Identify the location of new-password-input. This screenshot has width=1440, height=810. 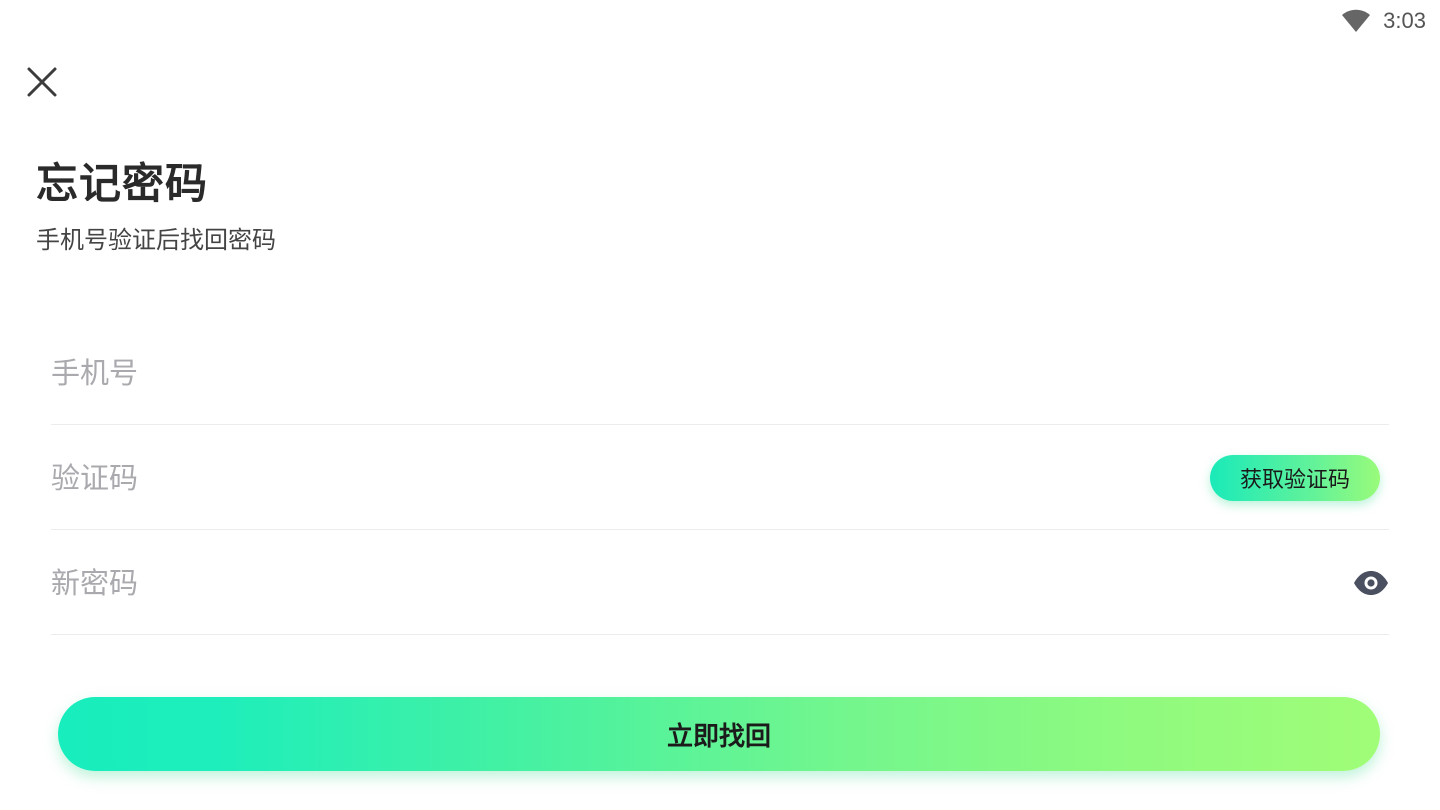
(702, 582).